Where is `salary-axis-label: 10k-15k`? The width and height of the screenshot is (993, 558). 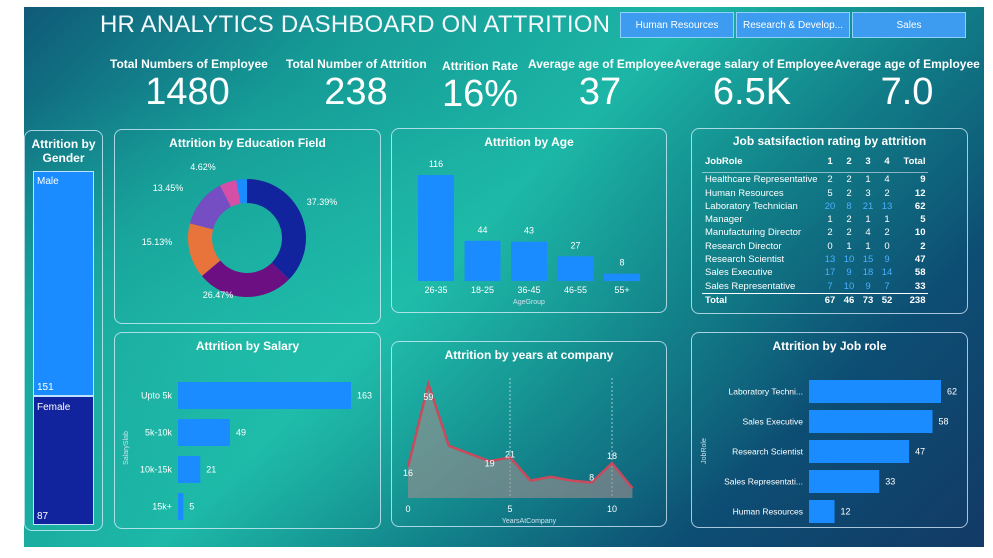
salary-axis-label: 10k-15k is located at coordinates (156, 470).